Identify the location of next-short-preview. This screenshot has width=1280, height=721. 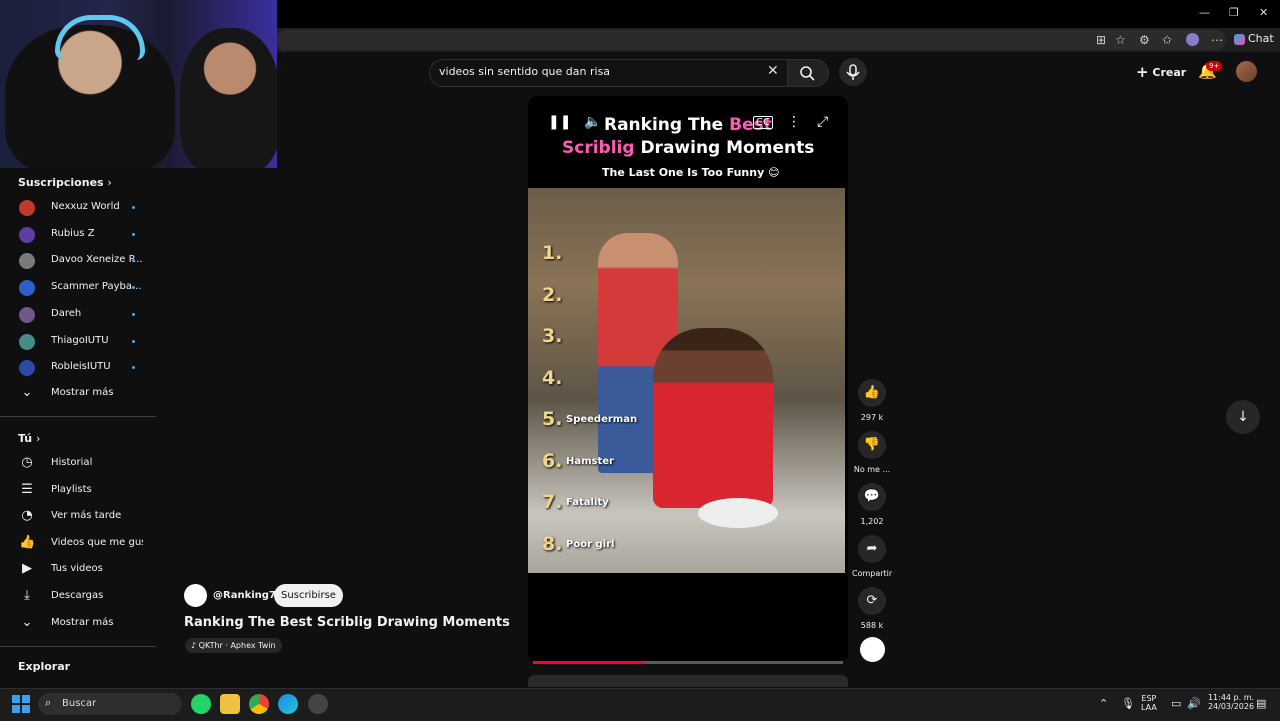
(688, 681).